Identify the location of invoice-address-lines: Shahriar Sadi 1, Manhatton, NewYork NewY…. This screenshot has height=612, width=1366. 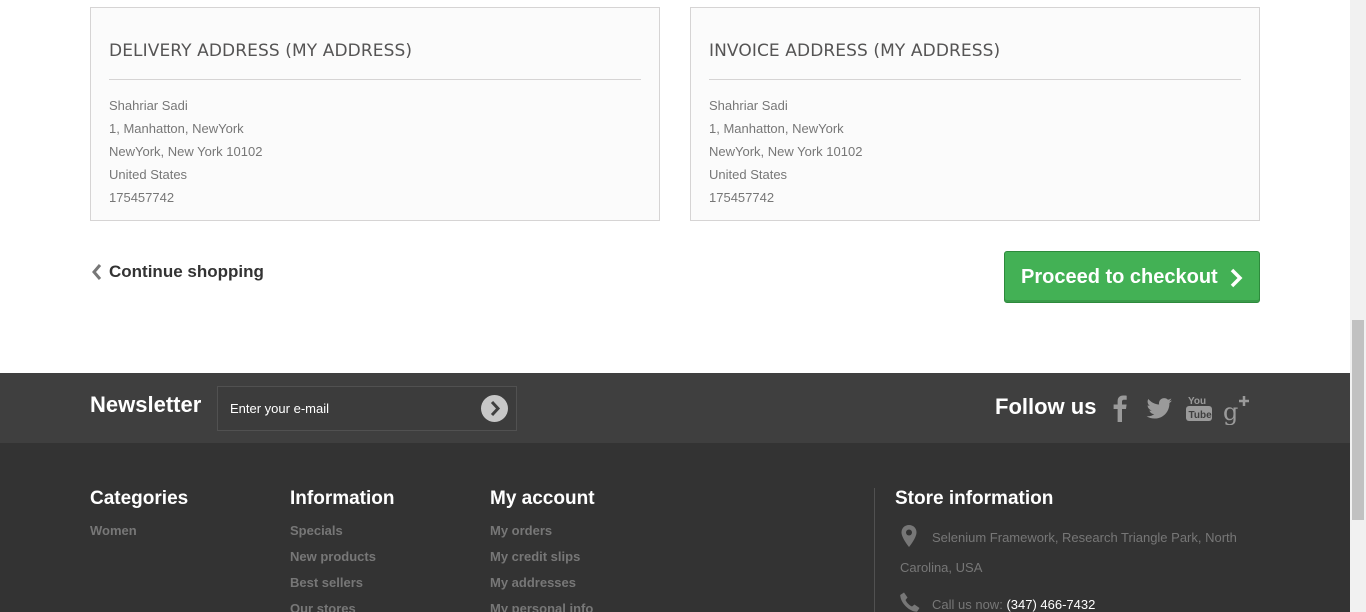
(785, 151).